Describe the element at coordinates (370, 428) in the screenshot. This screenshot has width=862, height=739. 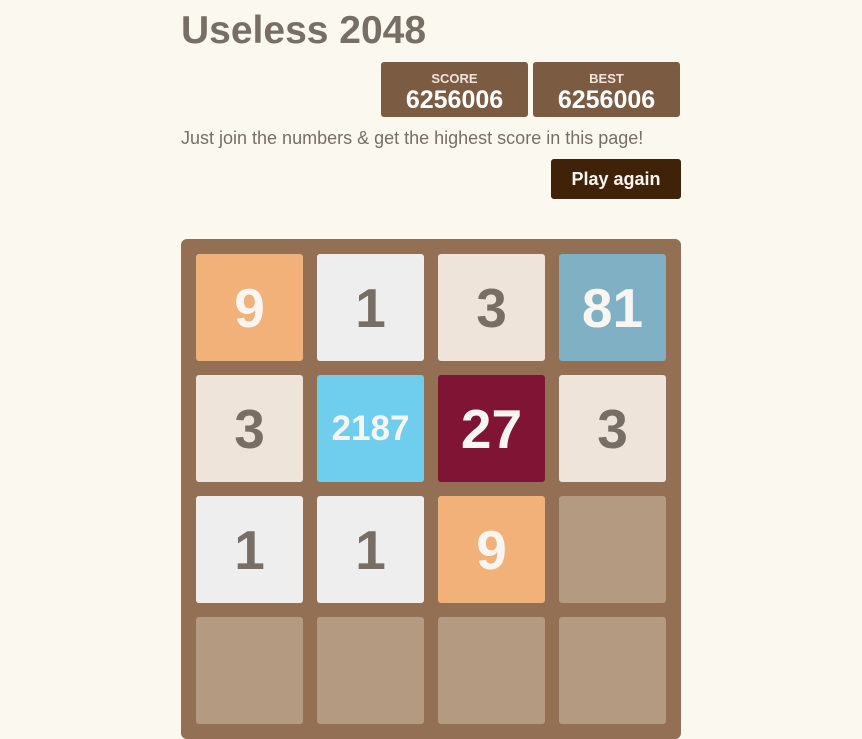
I see `tile: 2187` at that location.